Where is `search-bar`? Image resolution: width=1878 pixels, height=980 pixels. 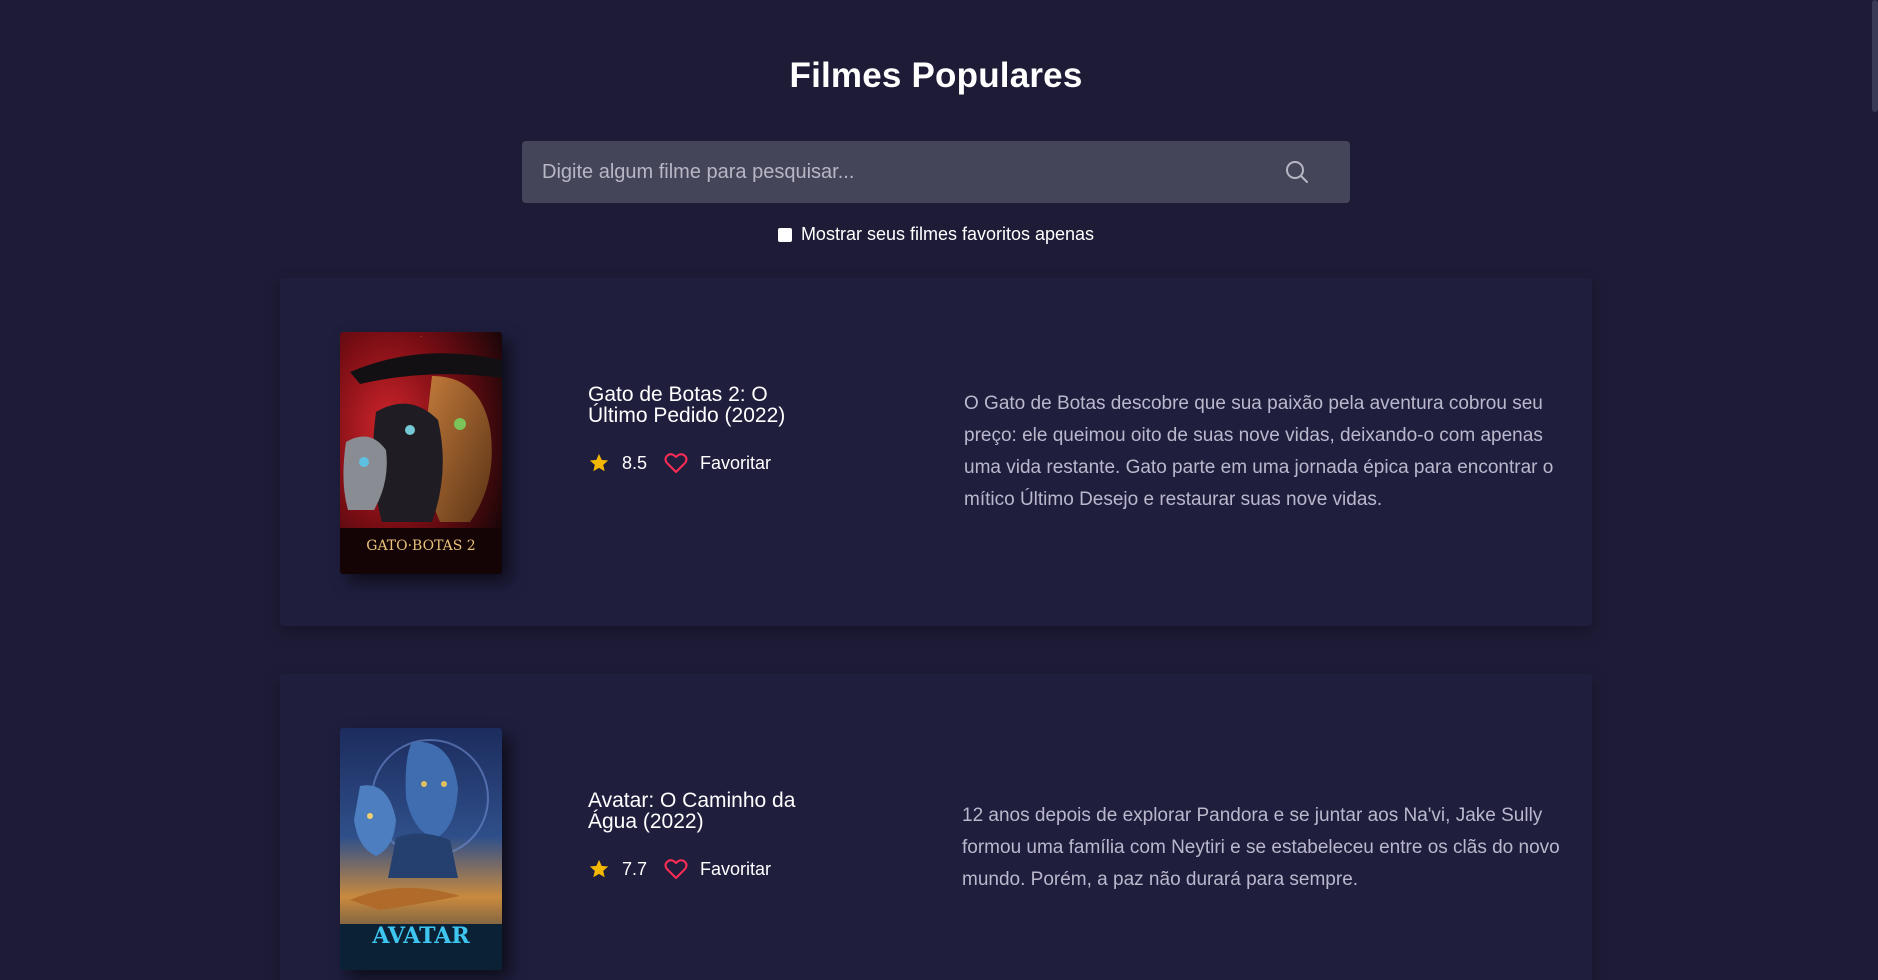
search-bar is located at coordinates (936, 172).